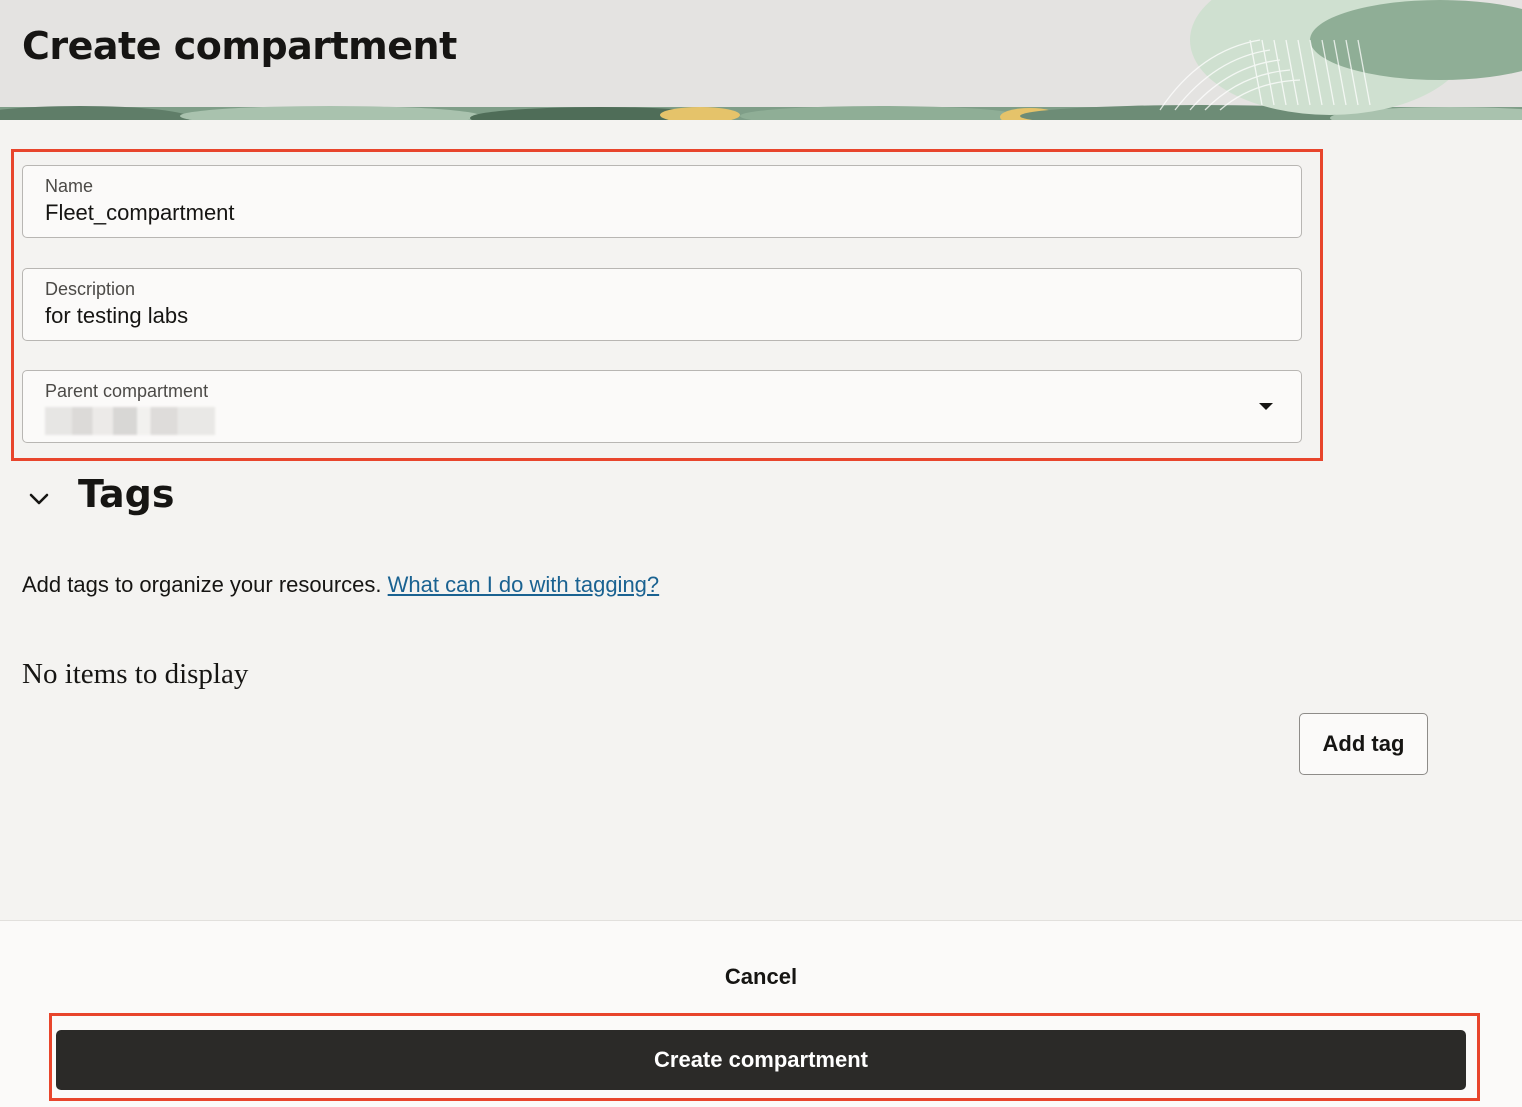  What do you see at coordinates (761, 1060) in the screenshot?
I see `create-compartment-button: Create compartment` at bounding box center [761, 1060].